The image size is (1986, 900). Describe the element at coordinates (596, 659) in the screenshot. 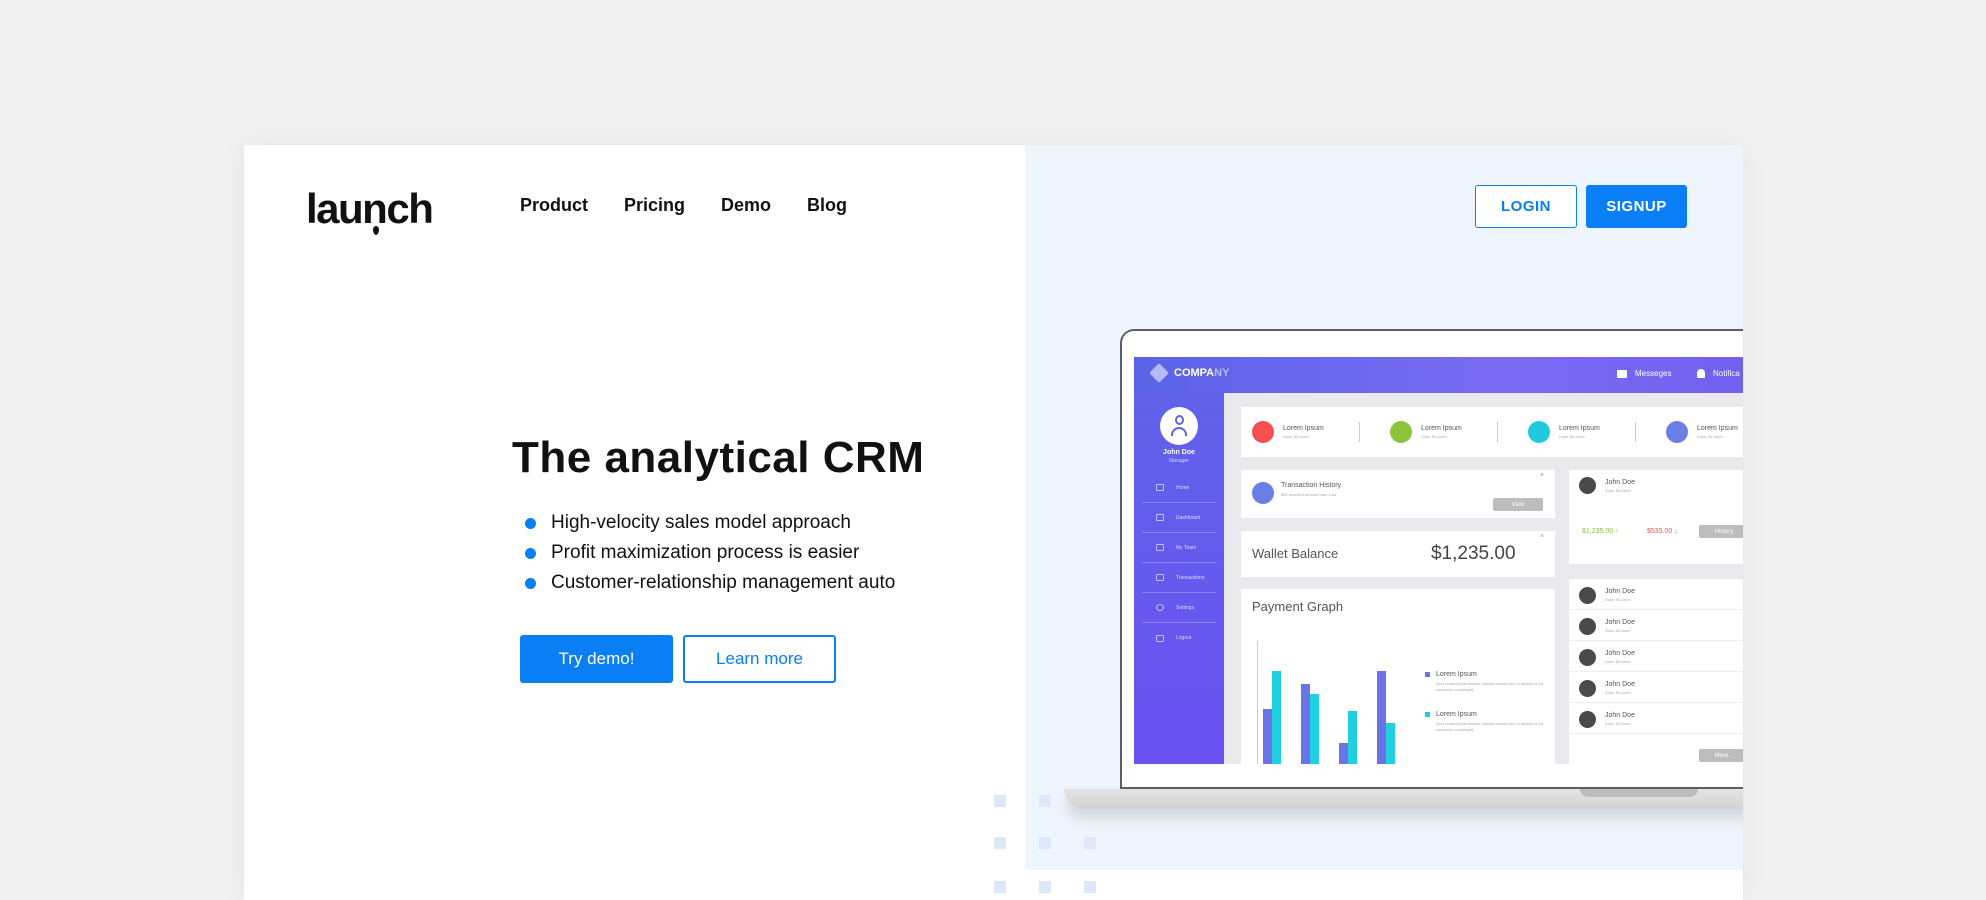

I see `try-demo-button: Try demo!` at that location.